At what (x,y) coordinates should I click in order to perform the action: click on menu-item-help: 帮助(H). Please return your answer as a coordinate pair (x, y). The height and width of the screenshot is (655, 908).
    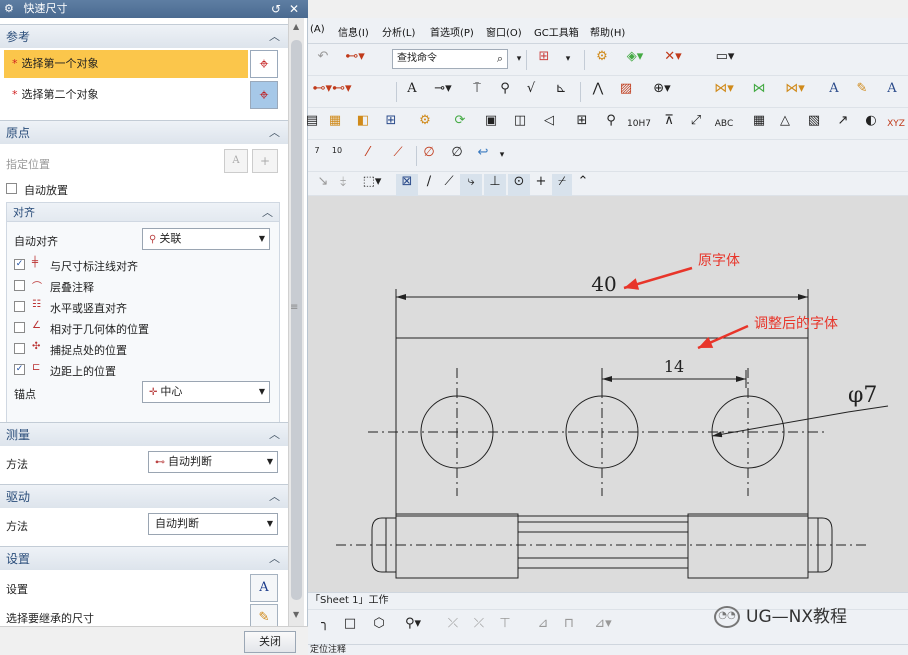
    Looking at the image, I should click on (607, 31).